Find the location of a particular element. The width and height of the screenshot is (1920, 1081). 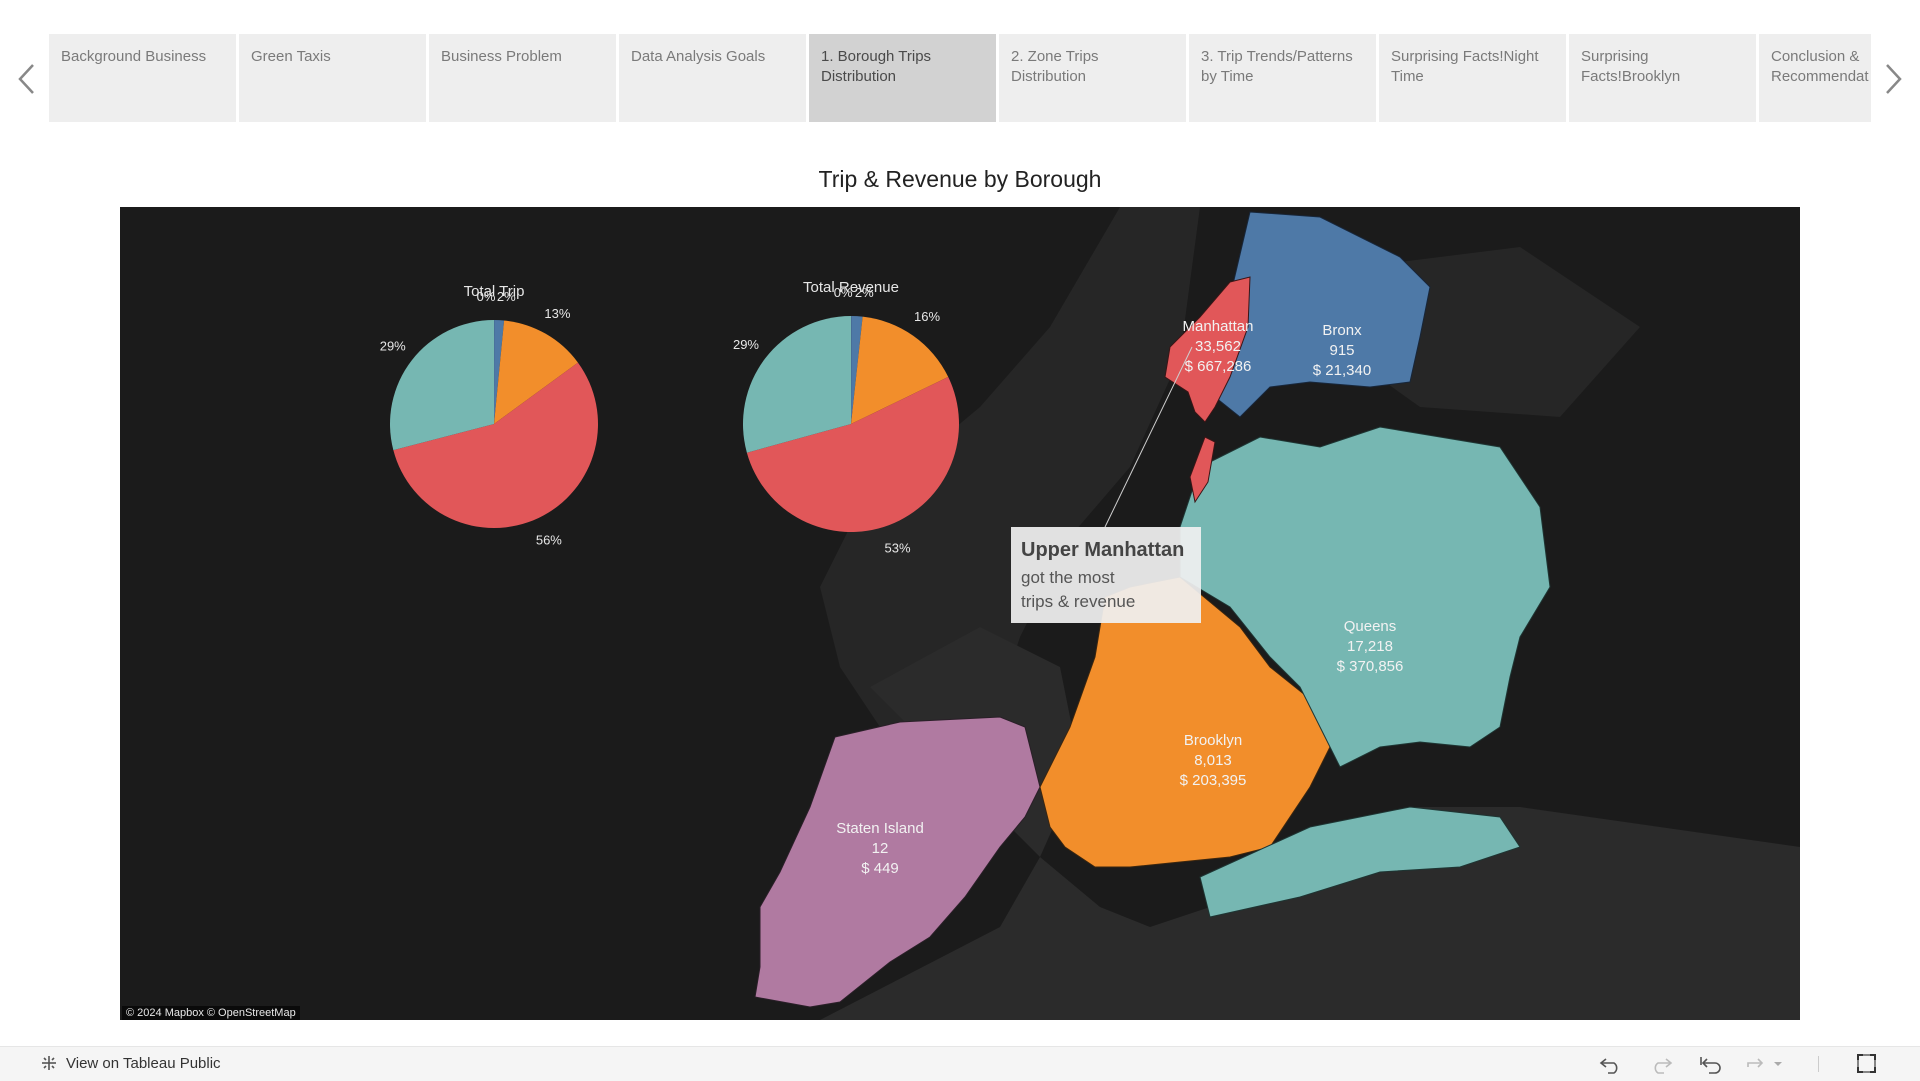

borough-trips-text: 33,562 is located at coordinates (1218, 346).